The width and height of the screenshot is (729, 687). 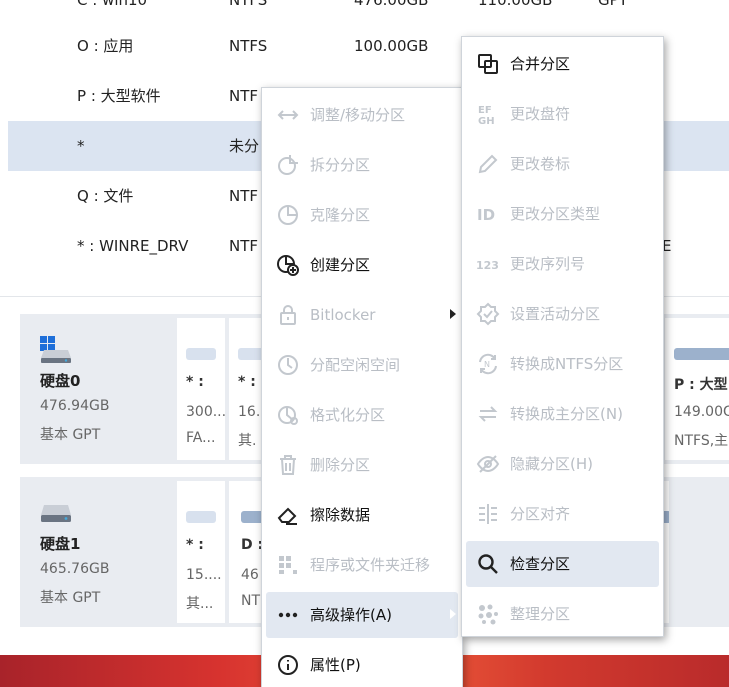 I want to click on submenu-item-convert-primary: 转换成主分区(N), so click(x=562, y=414).